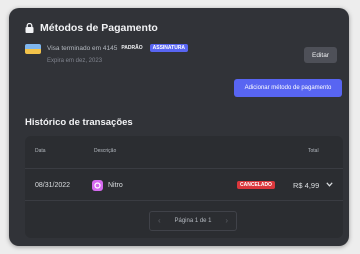 This screenshot has height=254, width=360. I want to click on chevron-left-icon: ‹, so click(159, 221).